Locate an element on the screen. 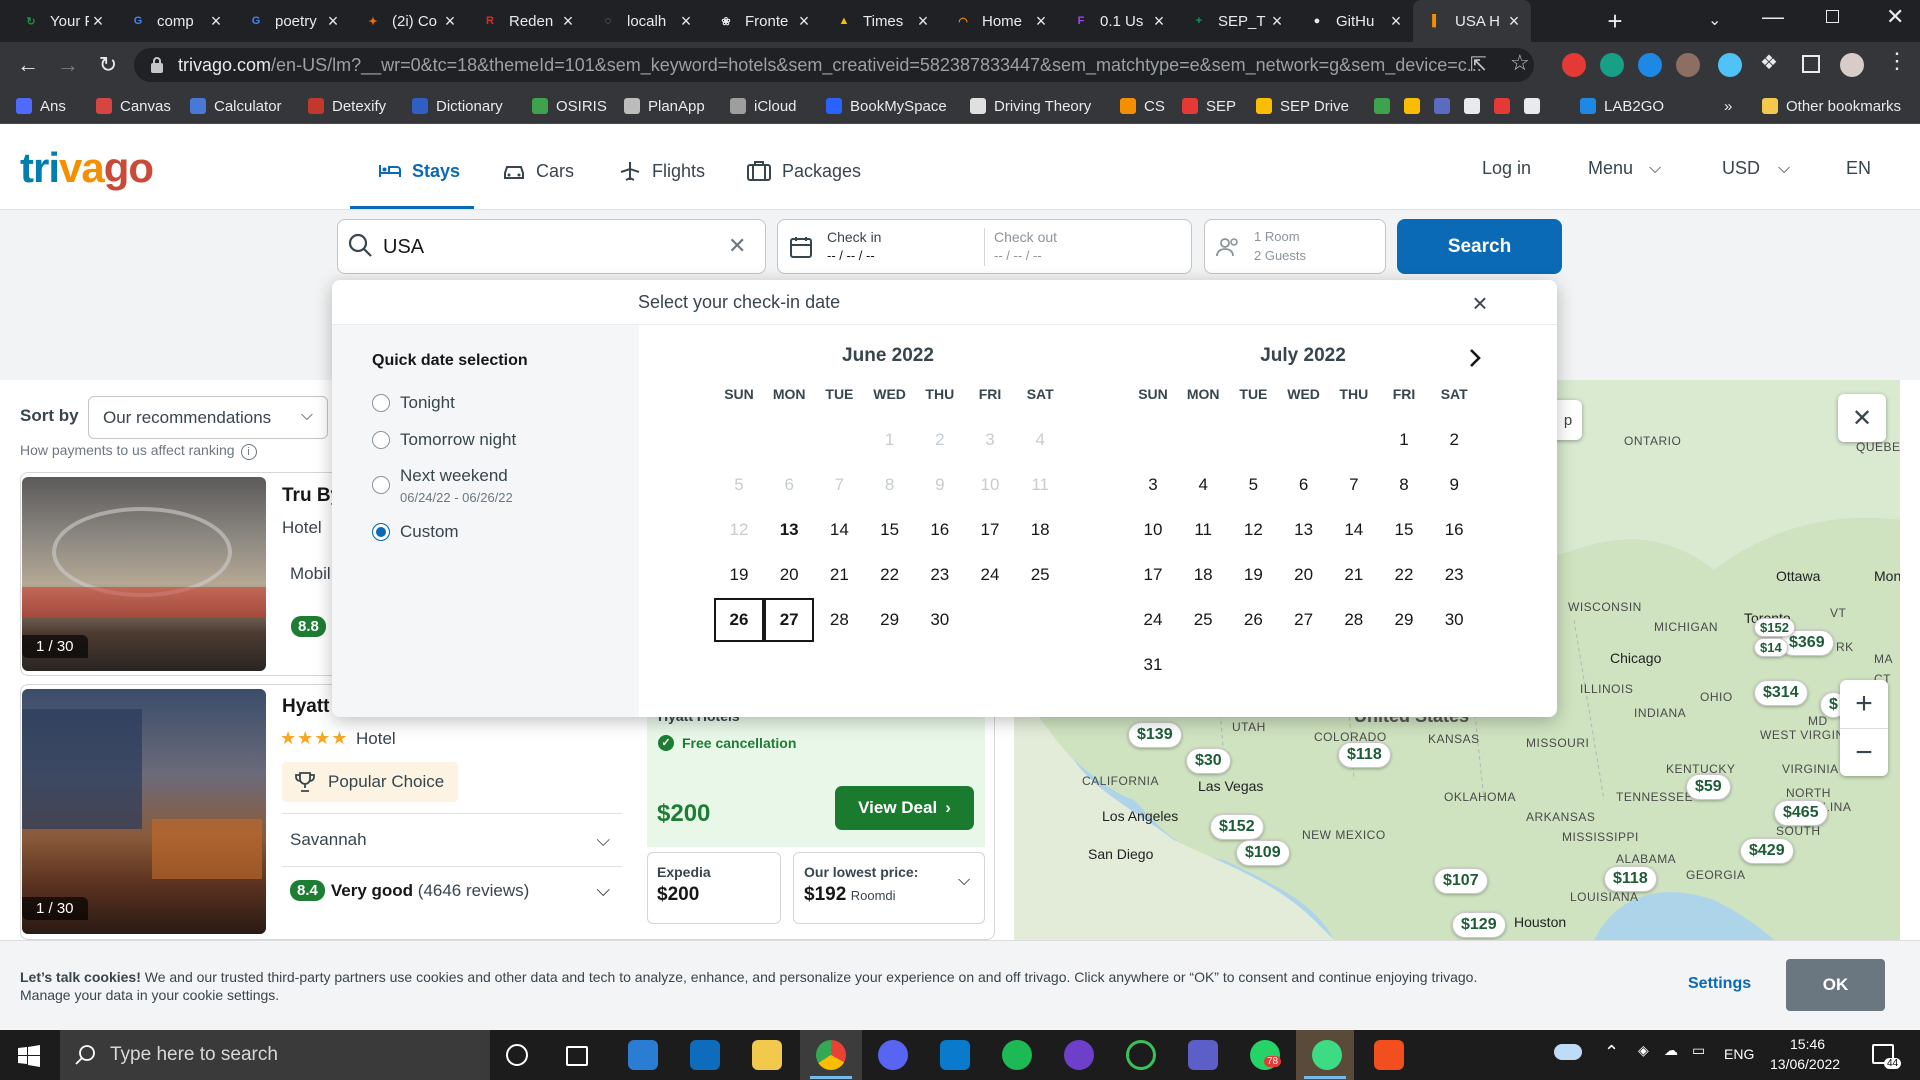 The height and width of the screenshot is (1080, 1920). price-pin: $139 is located at coordinates (1155, 735).